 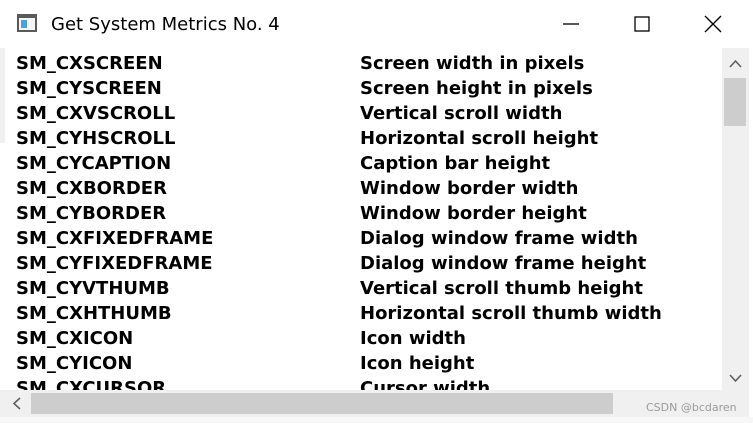 What do you see at coordinates (94, 163) in the screenshot?
I see `metric-name: SM_CYCAPTION` at bounding box center [94, 163].